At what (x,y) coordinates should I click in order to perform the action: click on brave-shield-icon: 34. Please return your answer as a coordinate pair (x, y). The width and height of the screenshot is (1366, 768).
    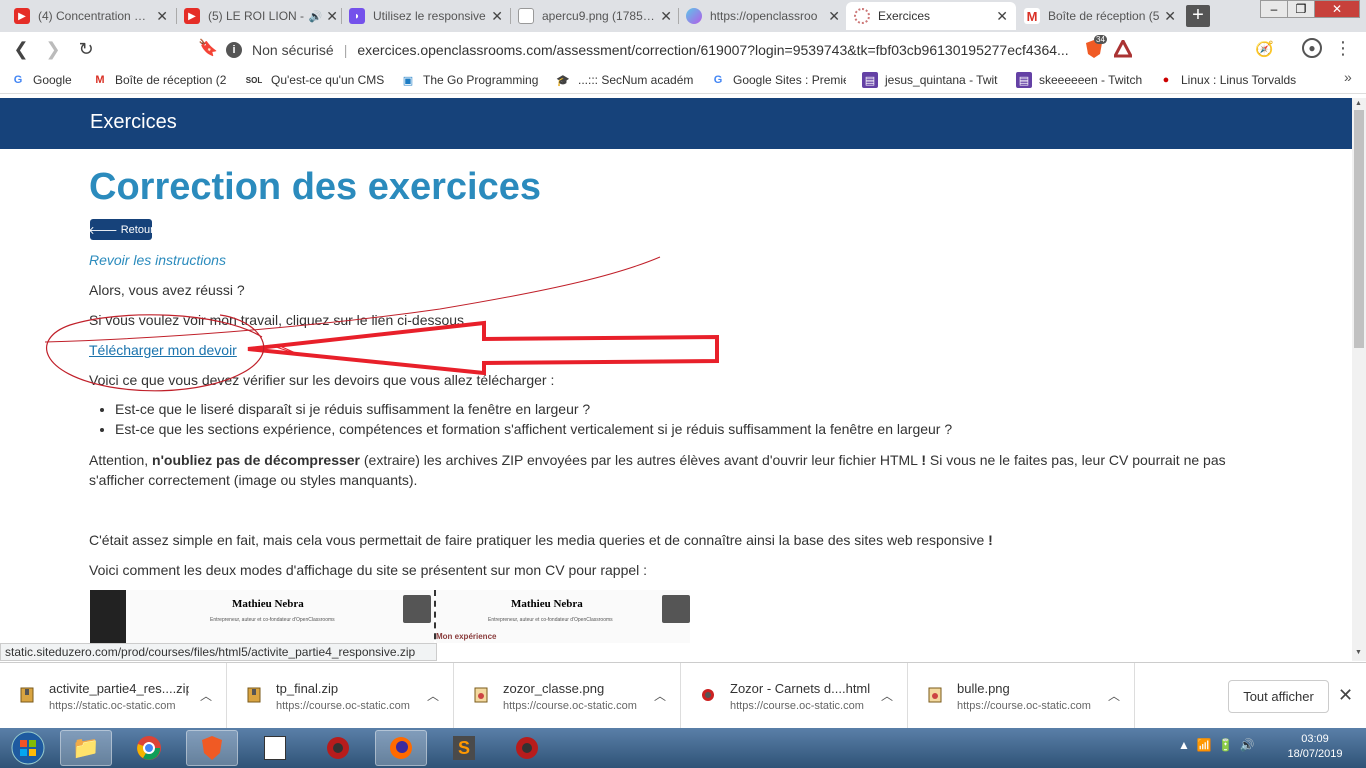
    Looking at the image, I should click on (1095, 47).